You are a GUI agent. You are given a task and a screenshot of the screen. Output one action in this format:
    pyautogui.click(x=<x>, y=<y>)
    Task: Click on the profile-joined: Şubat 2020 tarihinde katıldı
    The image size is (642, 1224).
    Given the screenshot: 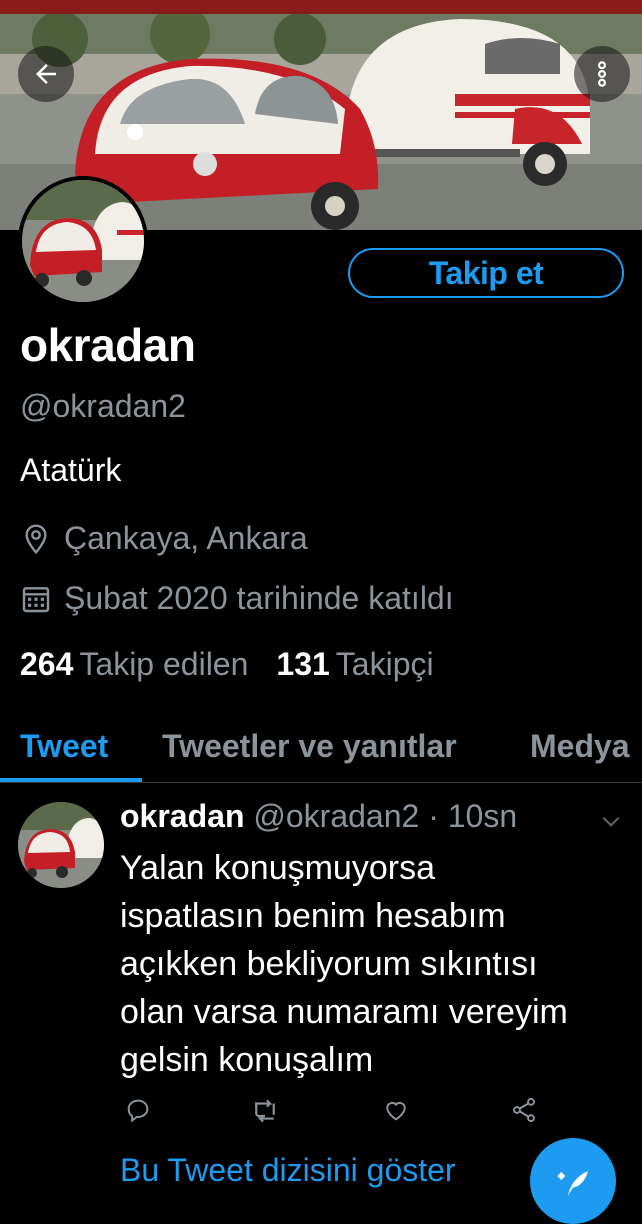 What is the action you would take?
    pyautogui.click(x=237, y=598)
    